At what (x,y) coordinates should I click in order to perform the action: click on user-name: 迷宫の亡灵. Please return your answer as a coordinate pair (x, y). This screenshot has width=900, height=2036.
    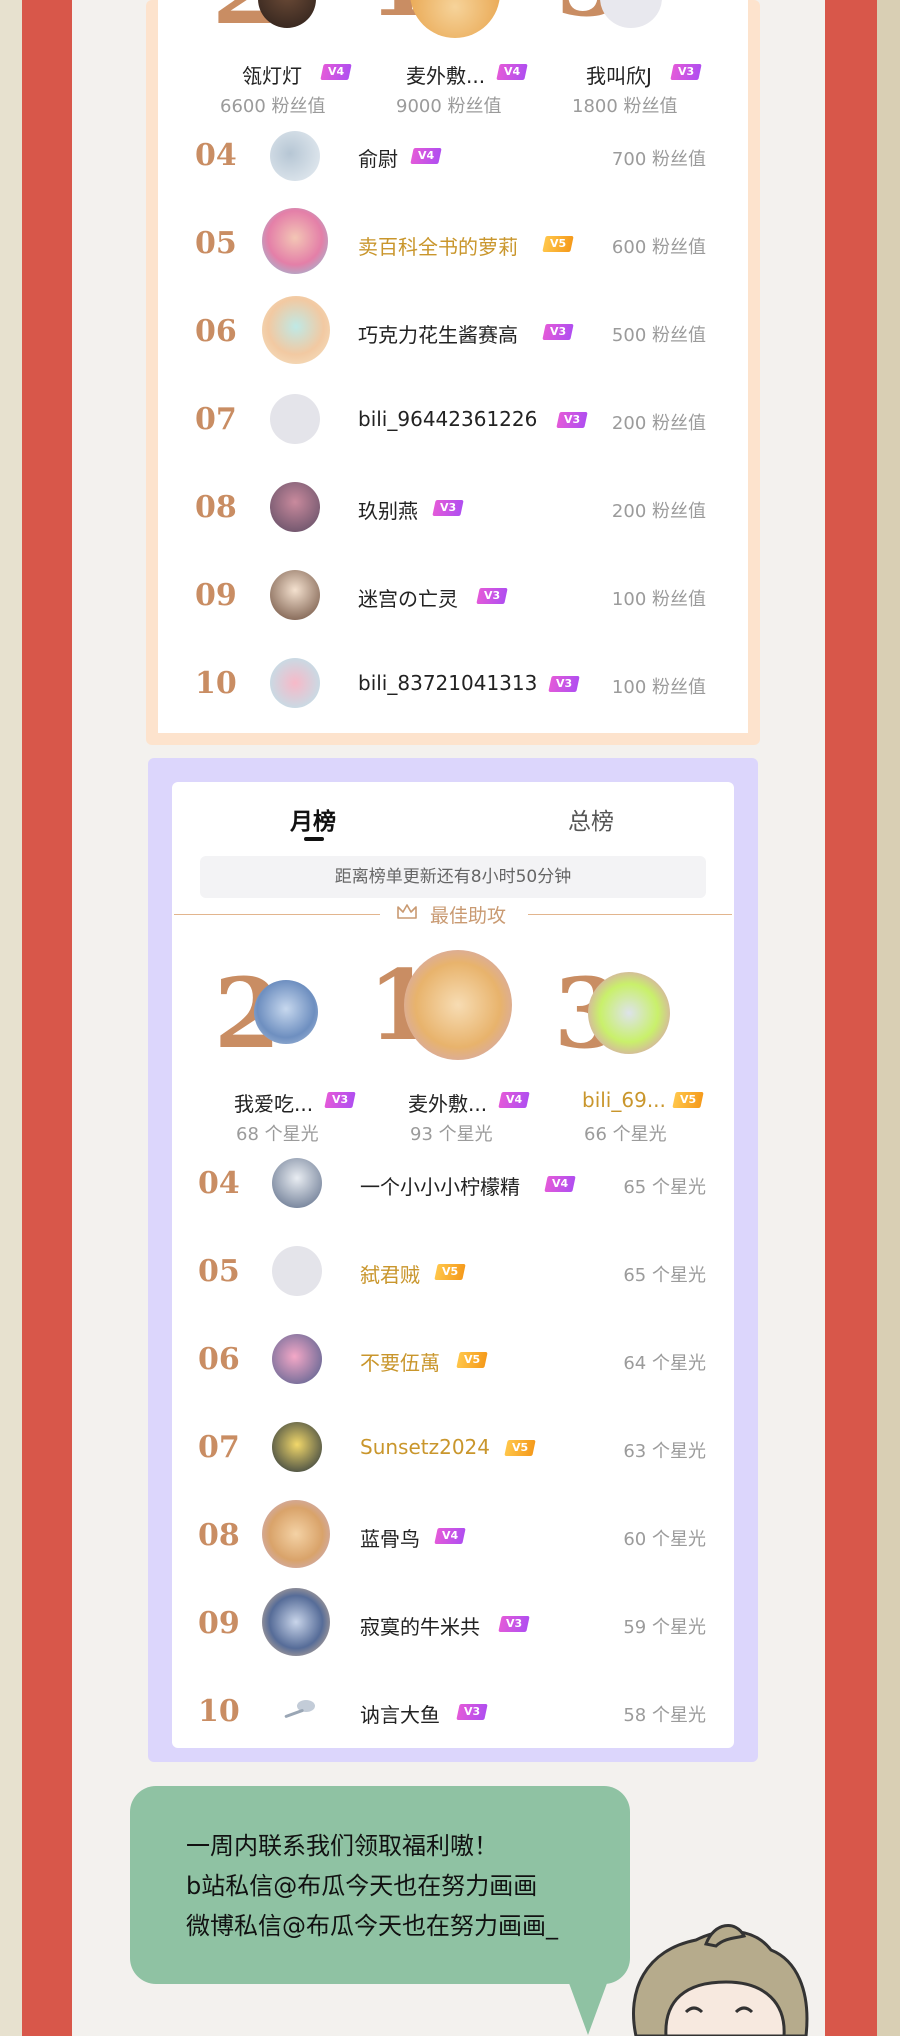
    Looking at the image, I should click on (408, 597).